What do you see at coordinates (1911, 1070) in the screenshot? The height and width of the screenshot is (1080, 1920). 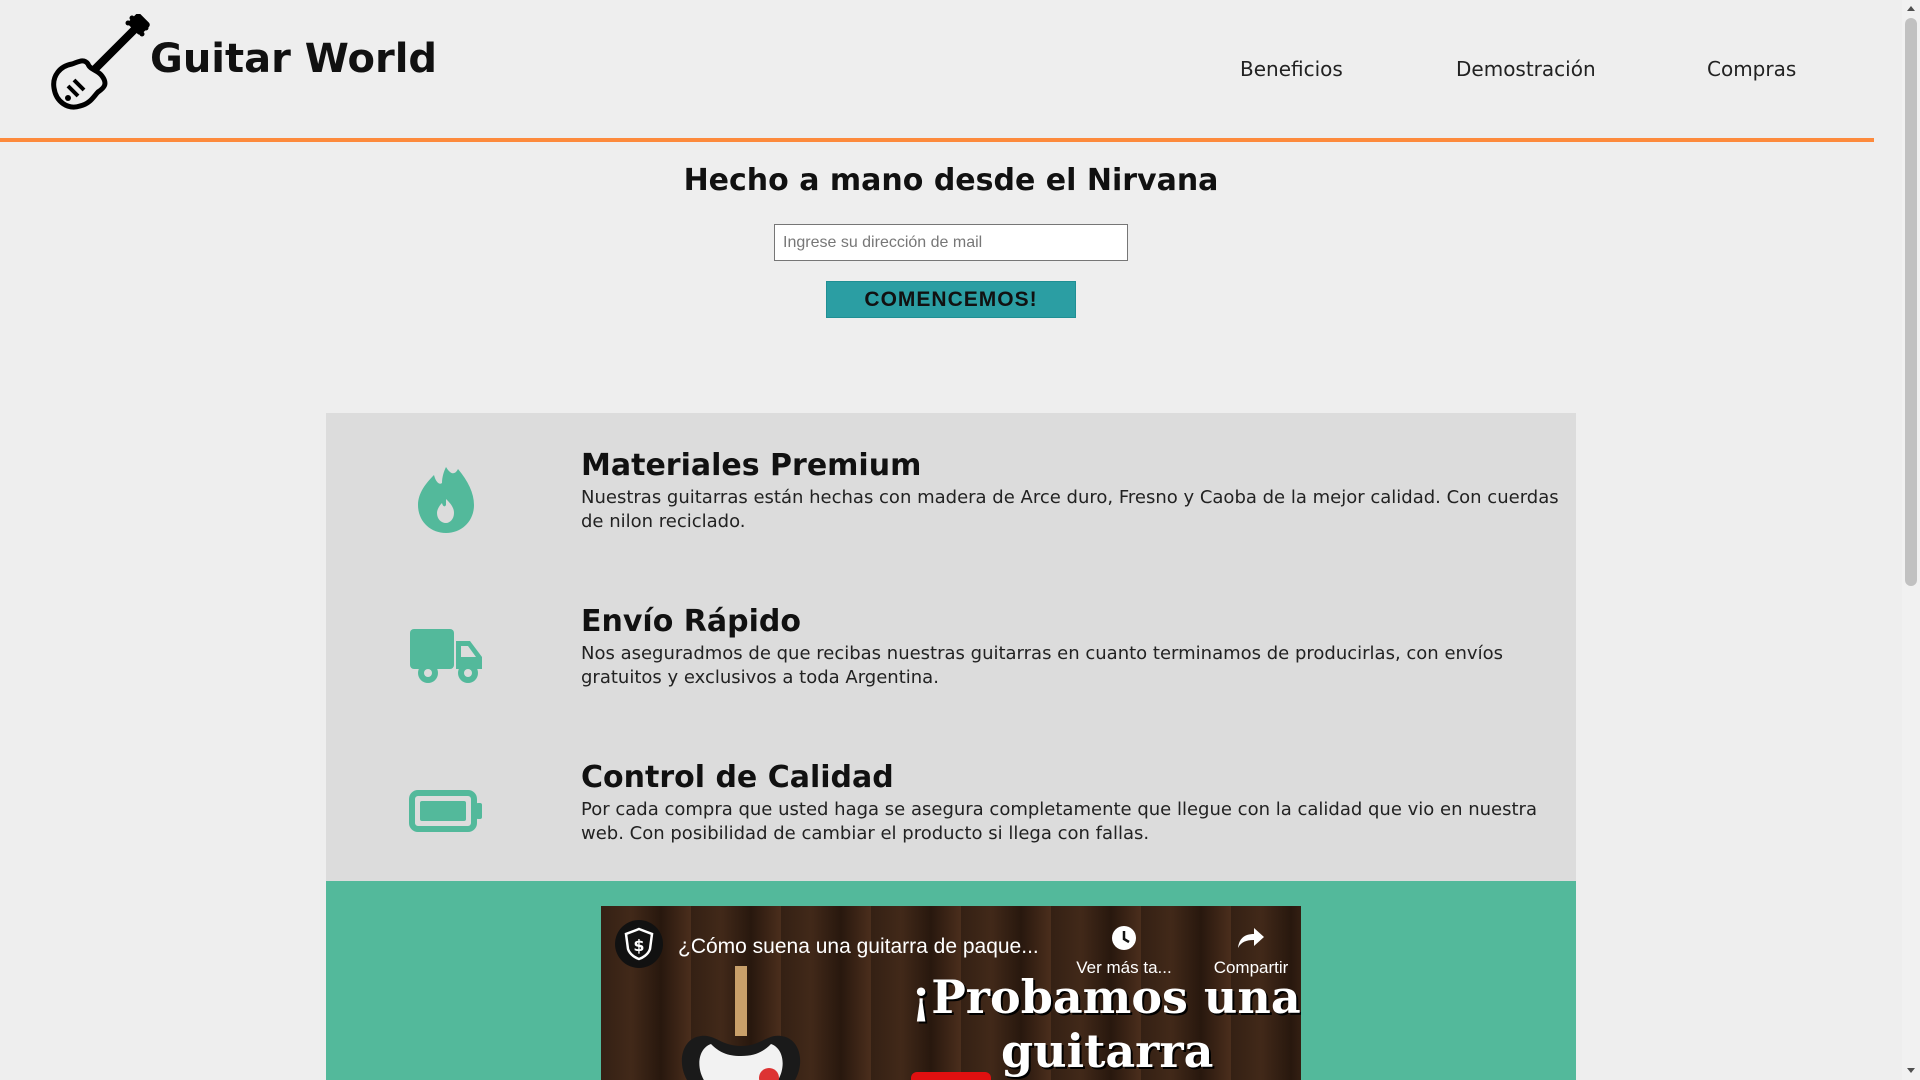 I see `scroll-down-arrow-icon` at bounding box center [1911, 1070].